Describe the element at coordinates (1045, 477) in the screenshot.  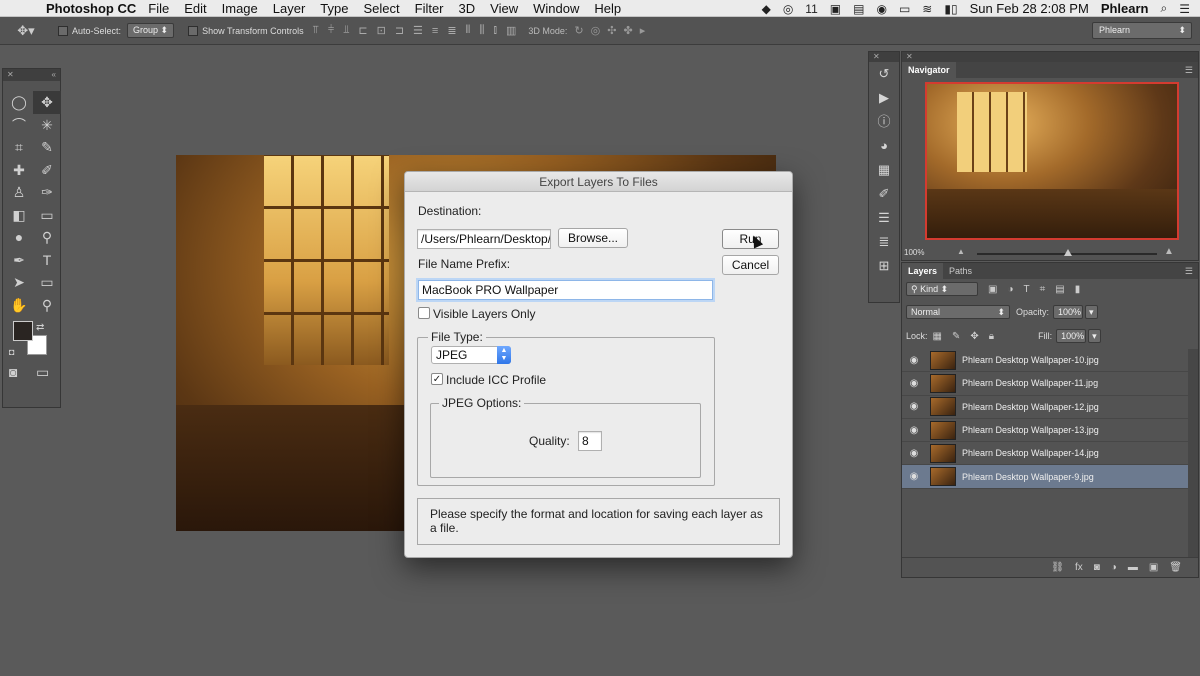
I see `layer-row-selected: ◉ Phlearn Desktop Wallpaper-9.jpg` at that location.